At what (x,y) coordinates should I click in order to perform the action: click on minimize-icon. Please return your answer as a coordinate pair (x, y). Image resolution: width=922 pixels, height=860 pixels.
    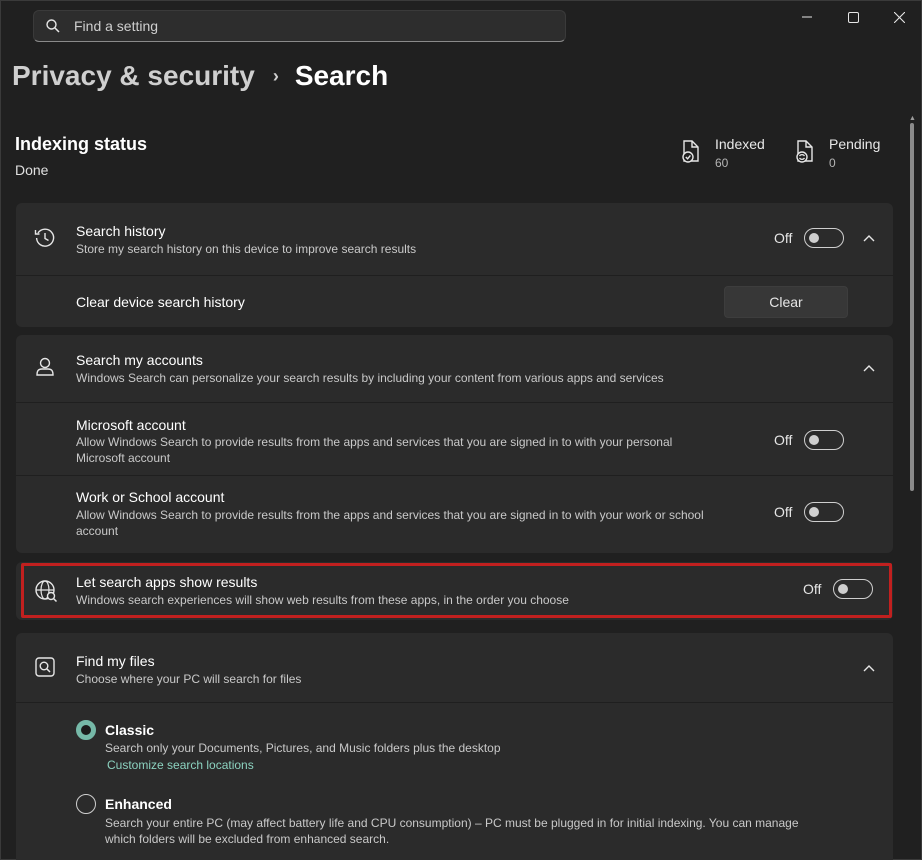
    Looking at the image, I should click on (807, 17).